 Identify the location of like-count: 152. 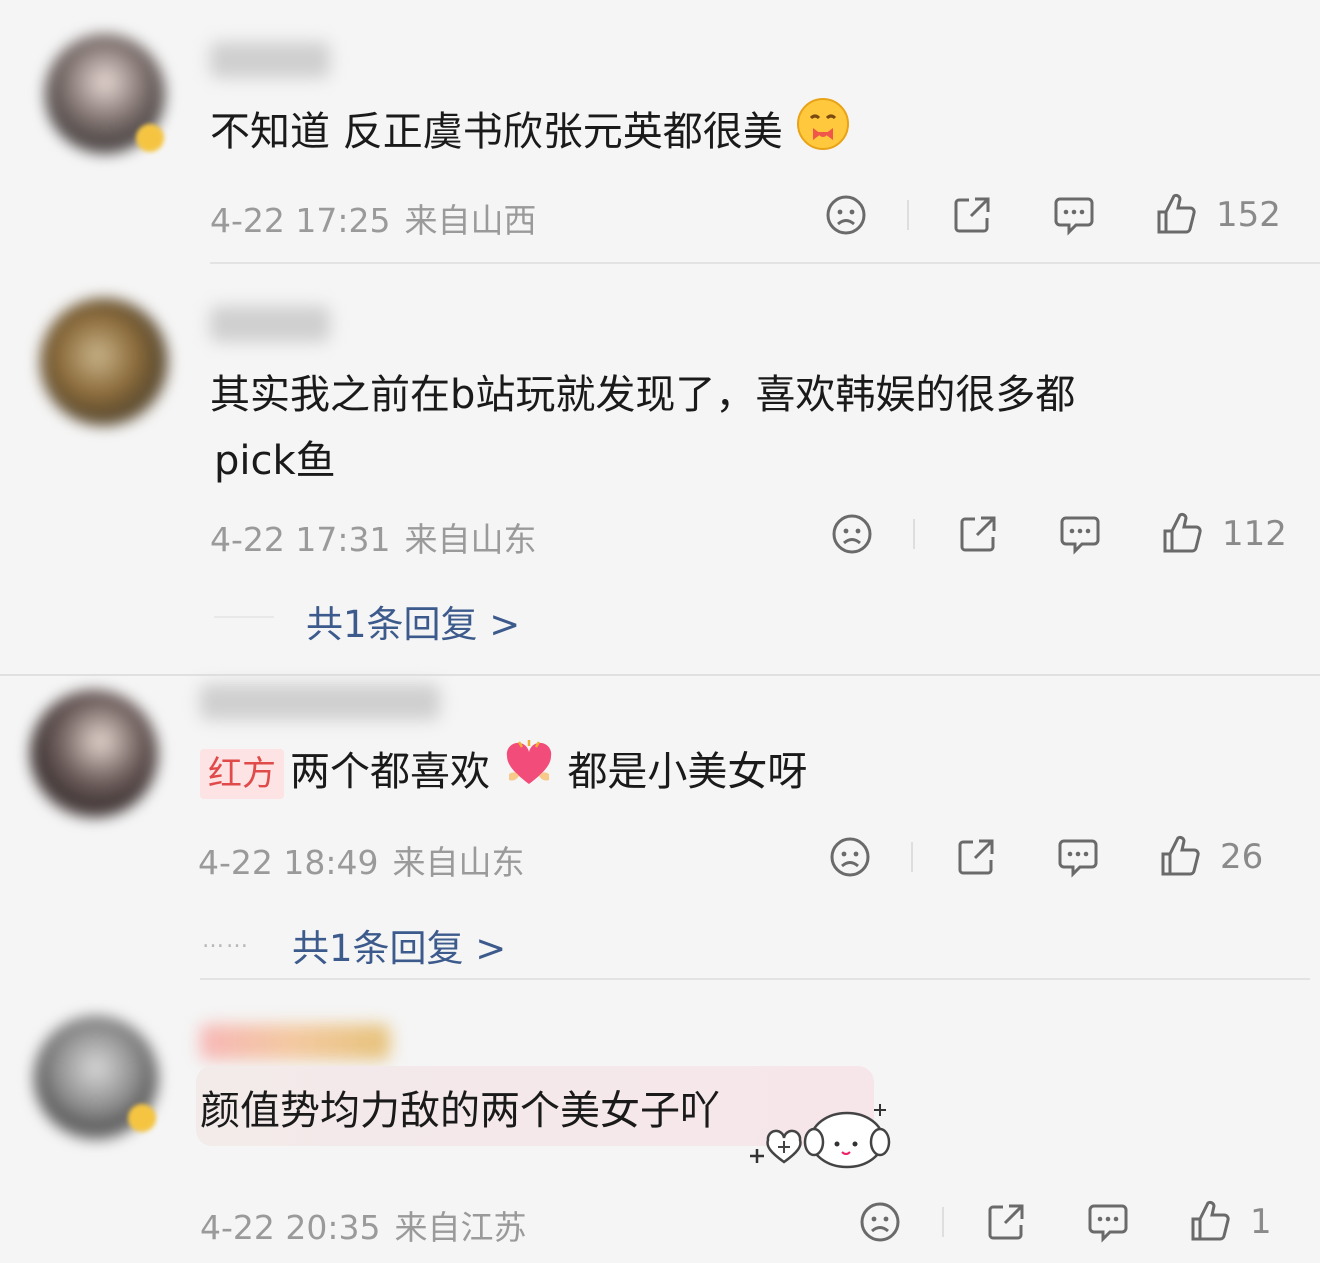
(1248, 215).